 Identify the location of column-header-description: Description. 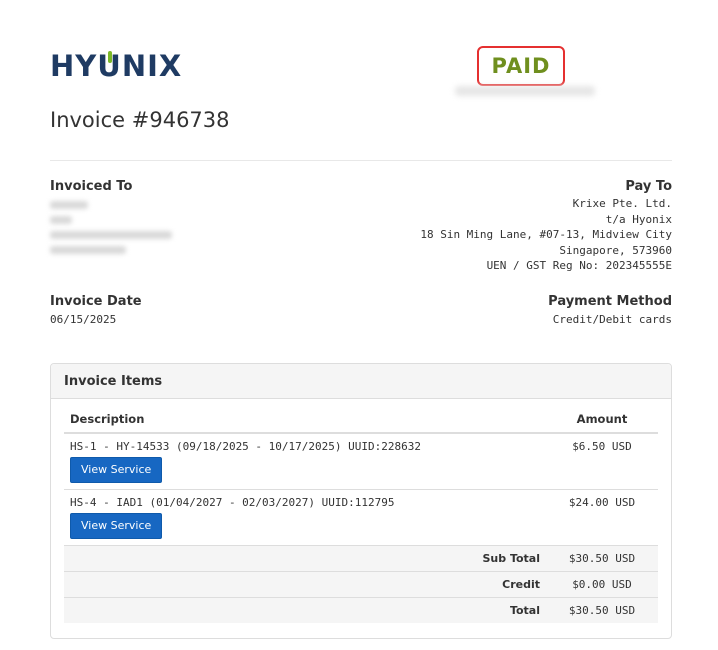
(305, 420).